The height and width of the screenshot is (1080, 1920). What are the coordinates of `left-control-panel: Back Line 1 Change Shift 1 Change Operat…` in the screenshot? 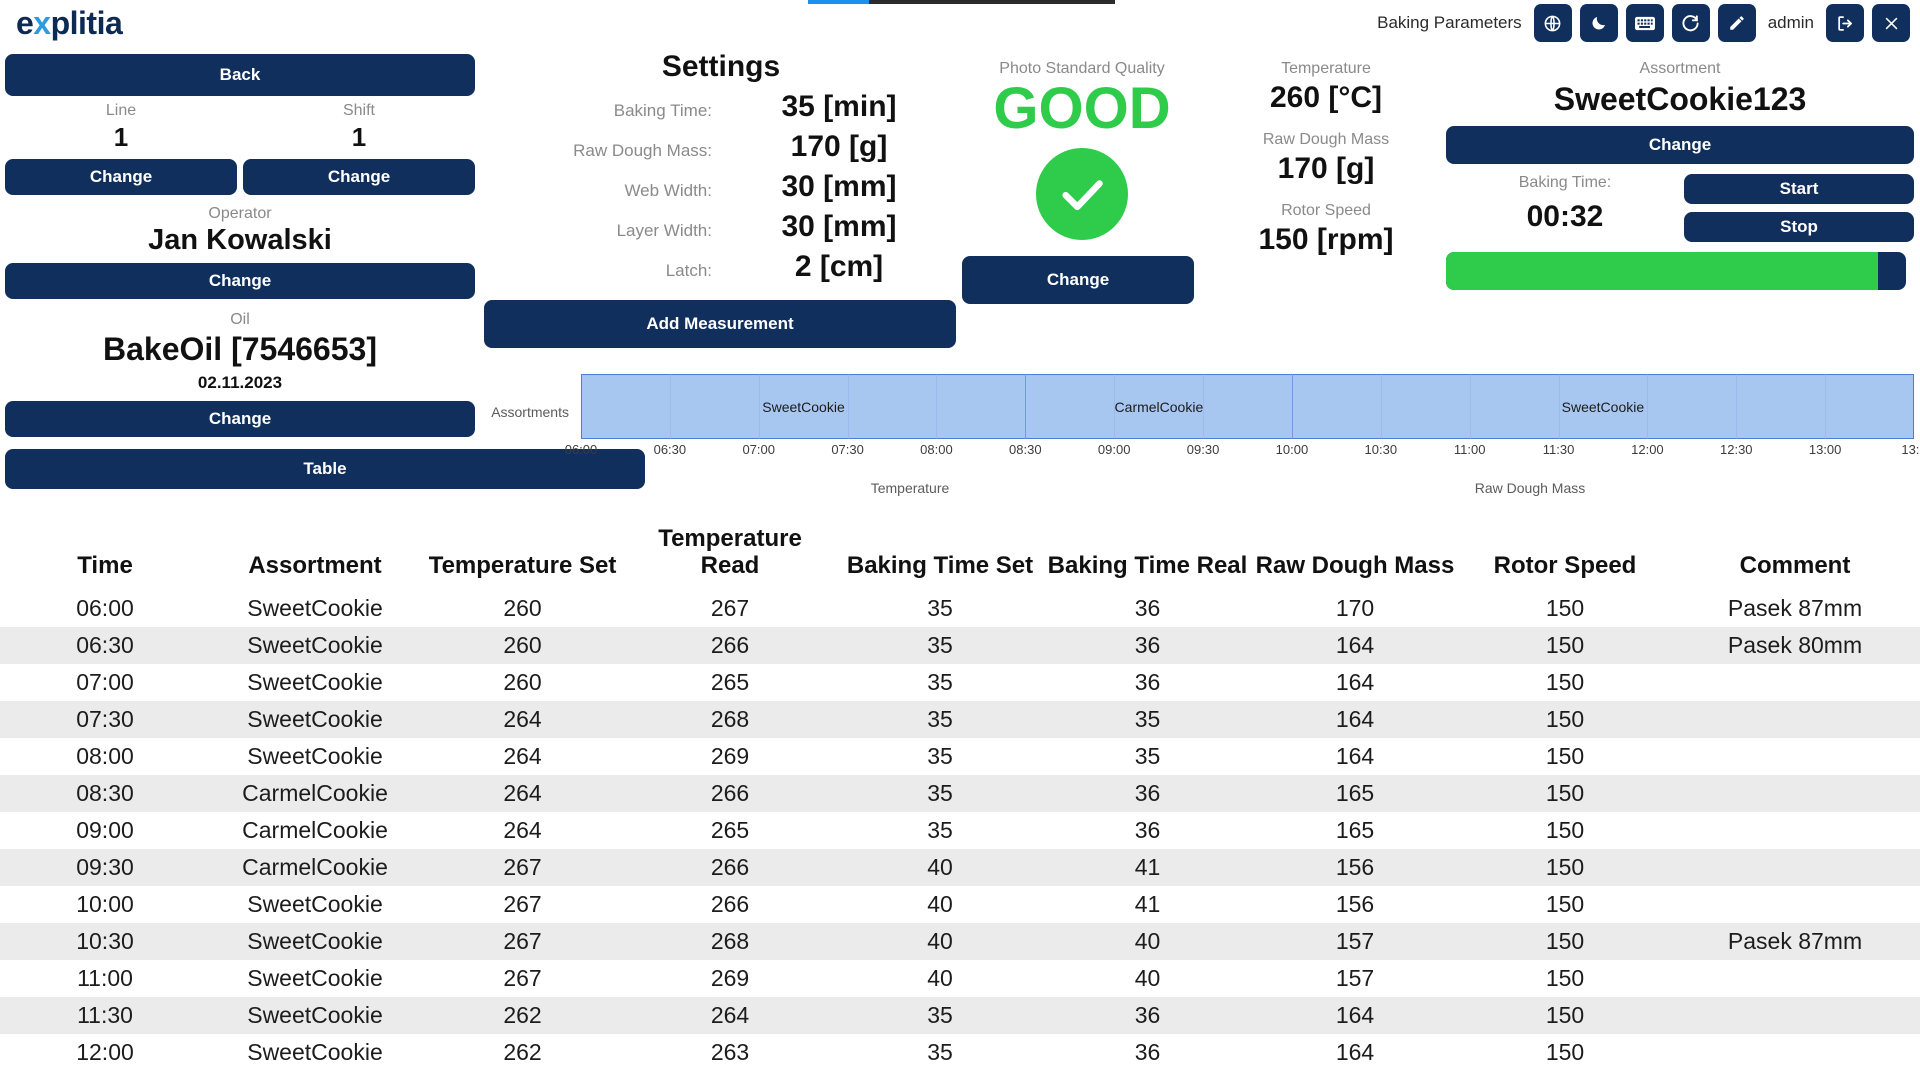 It's located at (325, 271).